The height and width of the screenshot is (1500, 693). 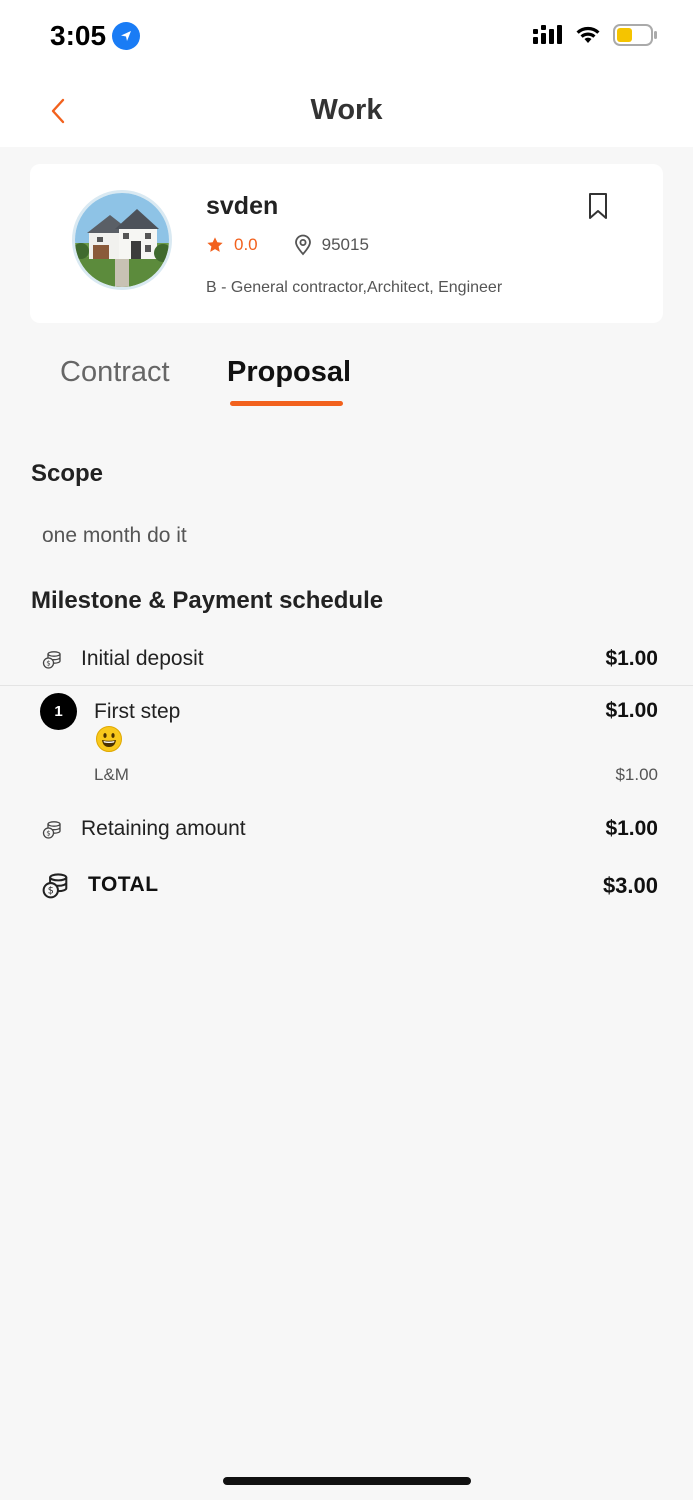 What do you see at coordinates (347, 1481) in the screenshot?
I see `home-indicator` at bounding box center [347, 1481].